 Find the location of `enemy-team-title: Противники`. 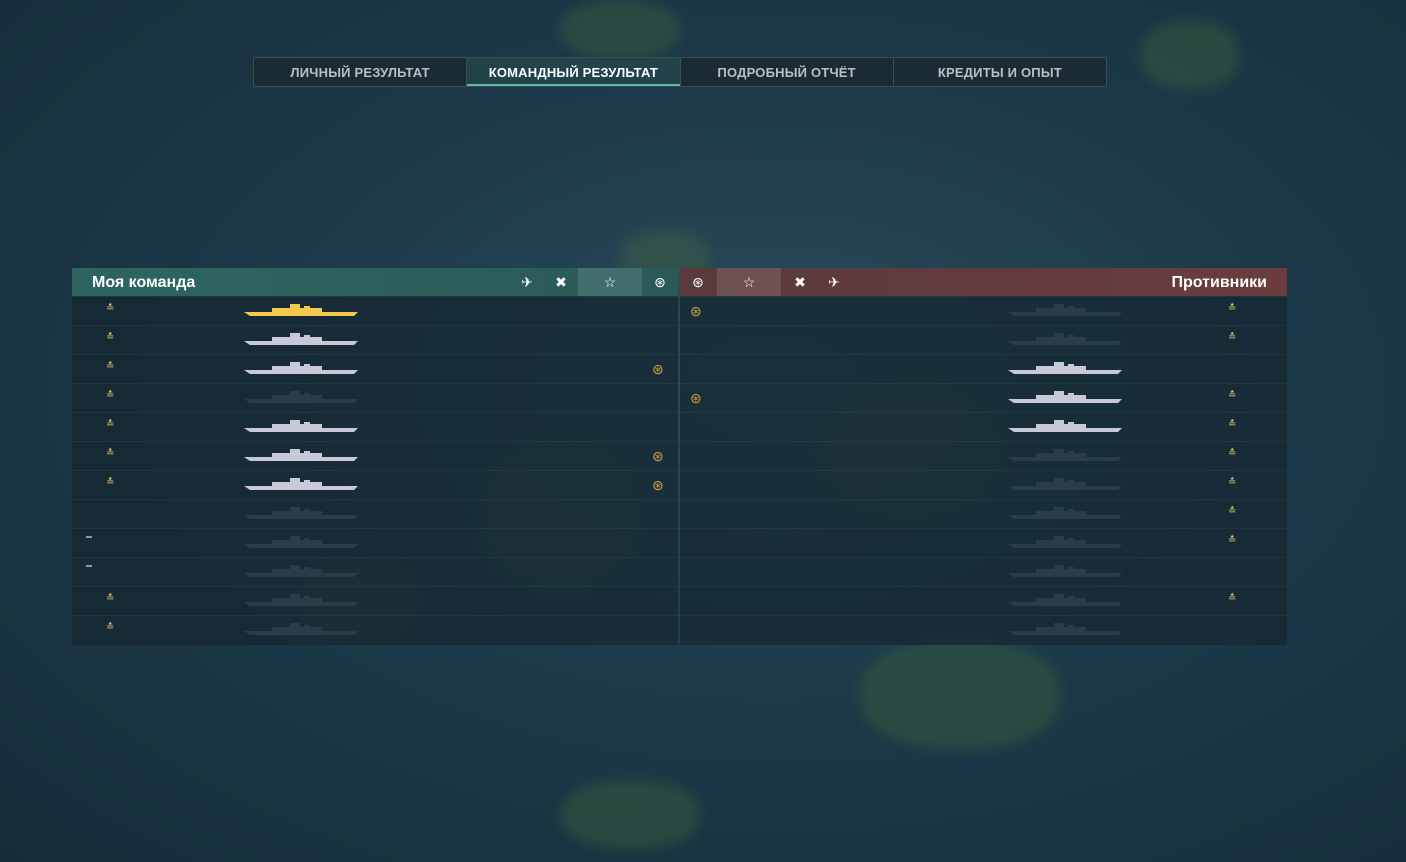

enemy-team-title: Противники is located at coordinates (1219, 282).